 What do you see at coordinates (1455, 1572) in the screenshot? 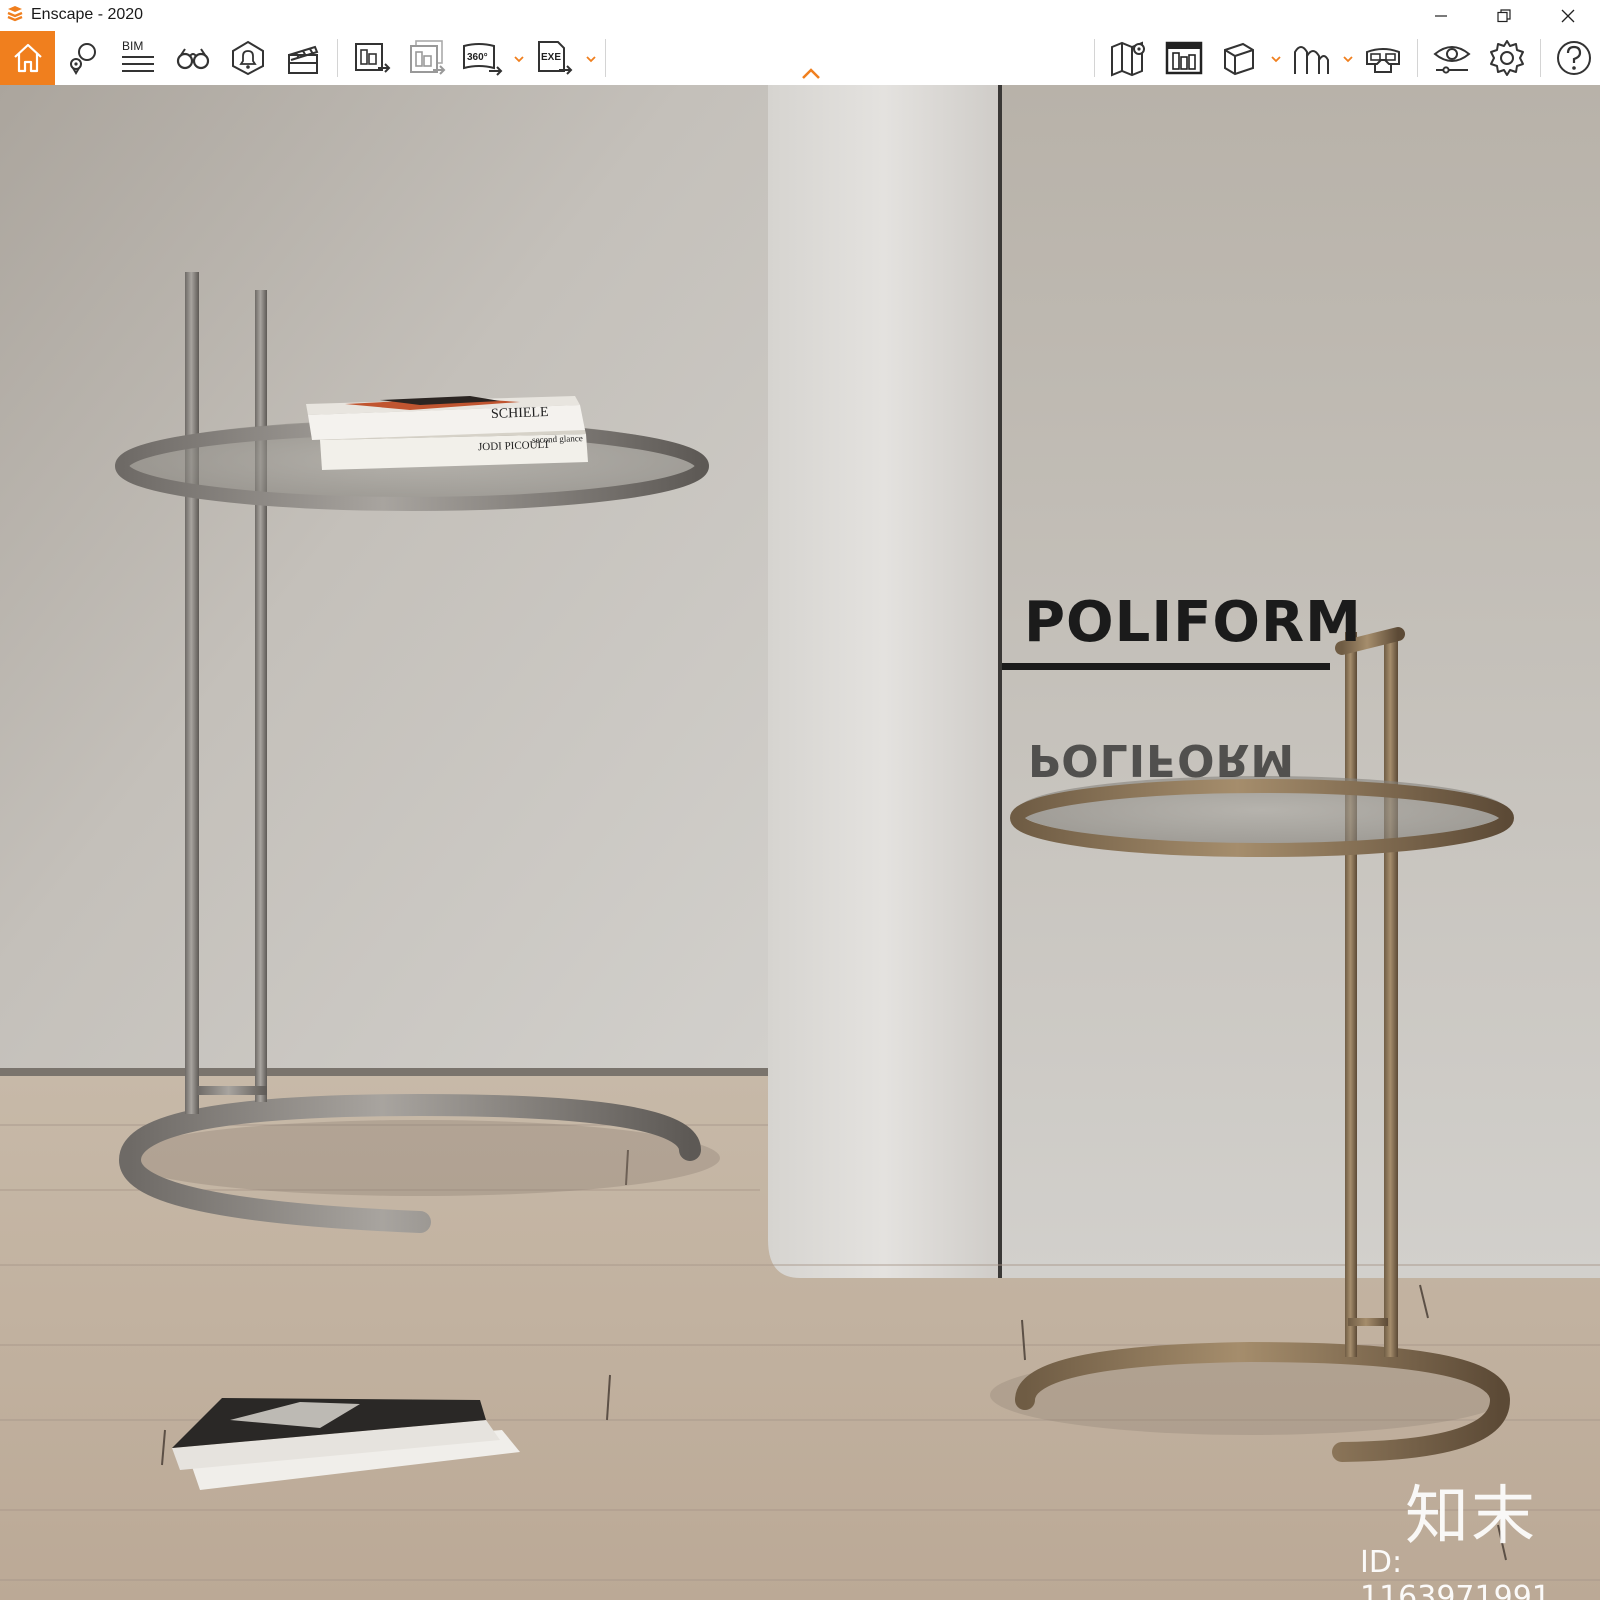
I see `watermark-id: ID: 1163971991` at bounding box center [1455, 1572].